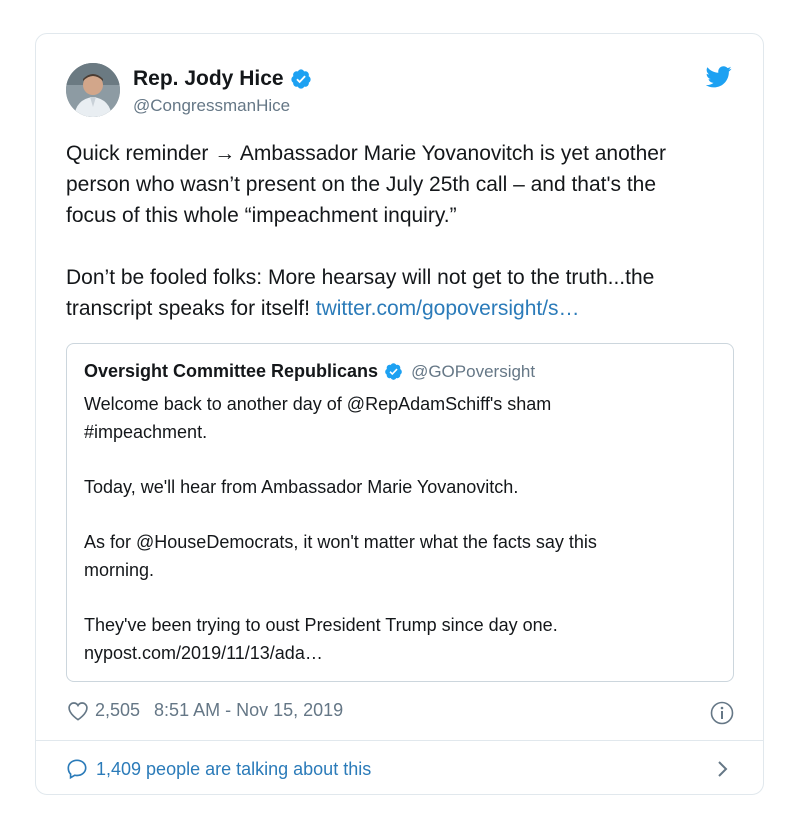 This screenshot has width=800, height=829. What do you see at coordinates (231, 371) in the screenshot?
I see `quoted-author-name: Oversight Committee Republicans` at bounding box center [231, 371].